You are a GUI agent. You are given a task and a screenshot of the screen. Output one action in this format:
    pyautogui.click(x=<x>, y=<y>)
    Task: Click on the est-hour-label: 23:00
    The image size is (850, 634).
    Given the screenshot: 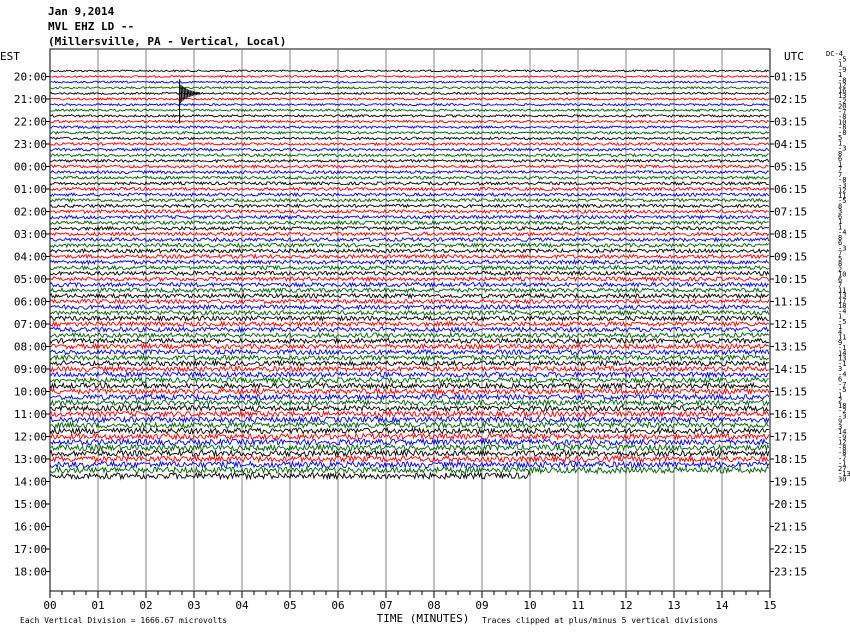 What is the action you would take?
    pyautogui.click(x=30, y=144)
    